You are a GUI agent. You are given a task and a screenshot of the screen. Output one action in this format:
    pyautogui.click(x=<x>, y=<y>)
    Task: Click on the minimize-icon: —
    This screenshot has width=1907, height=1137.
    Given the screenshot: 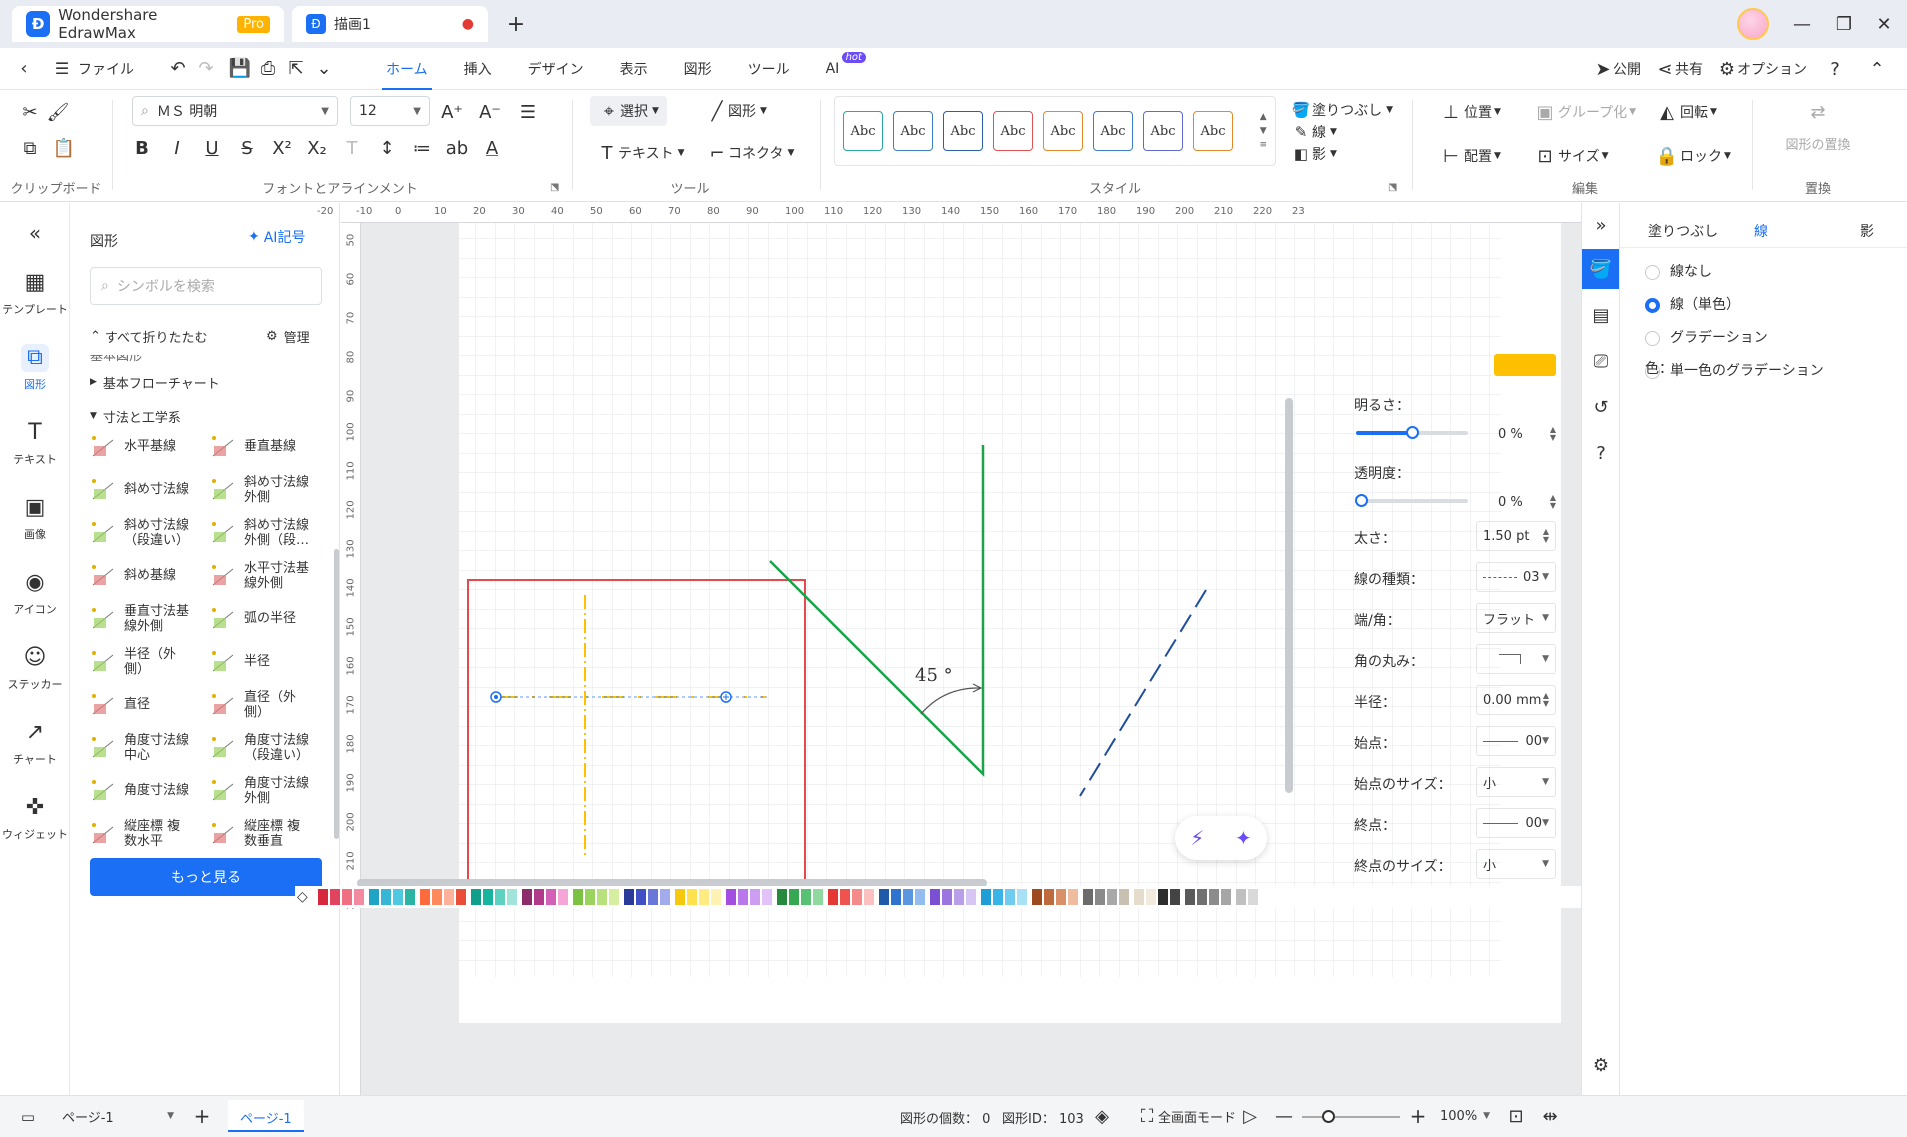 What is the action you would take?
    pyautogui.click(x=1802, y=24)
    